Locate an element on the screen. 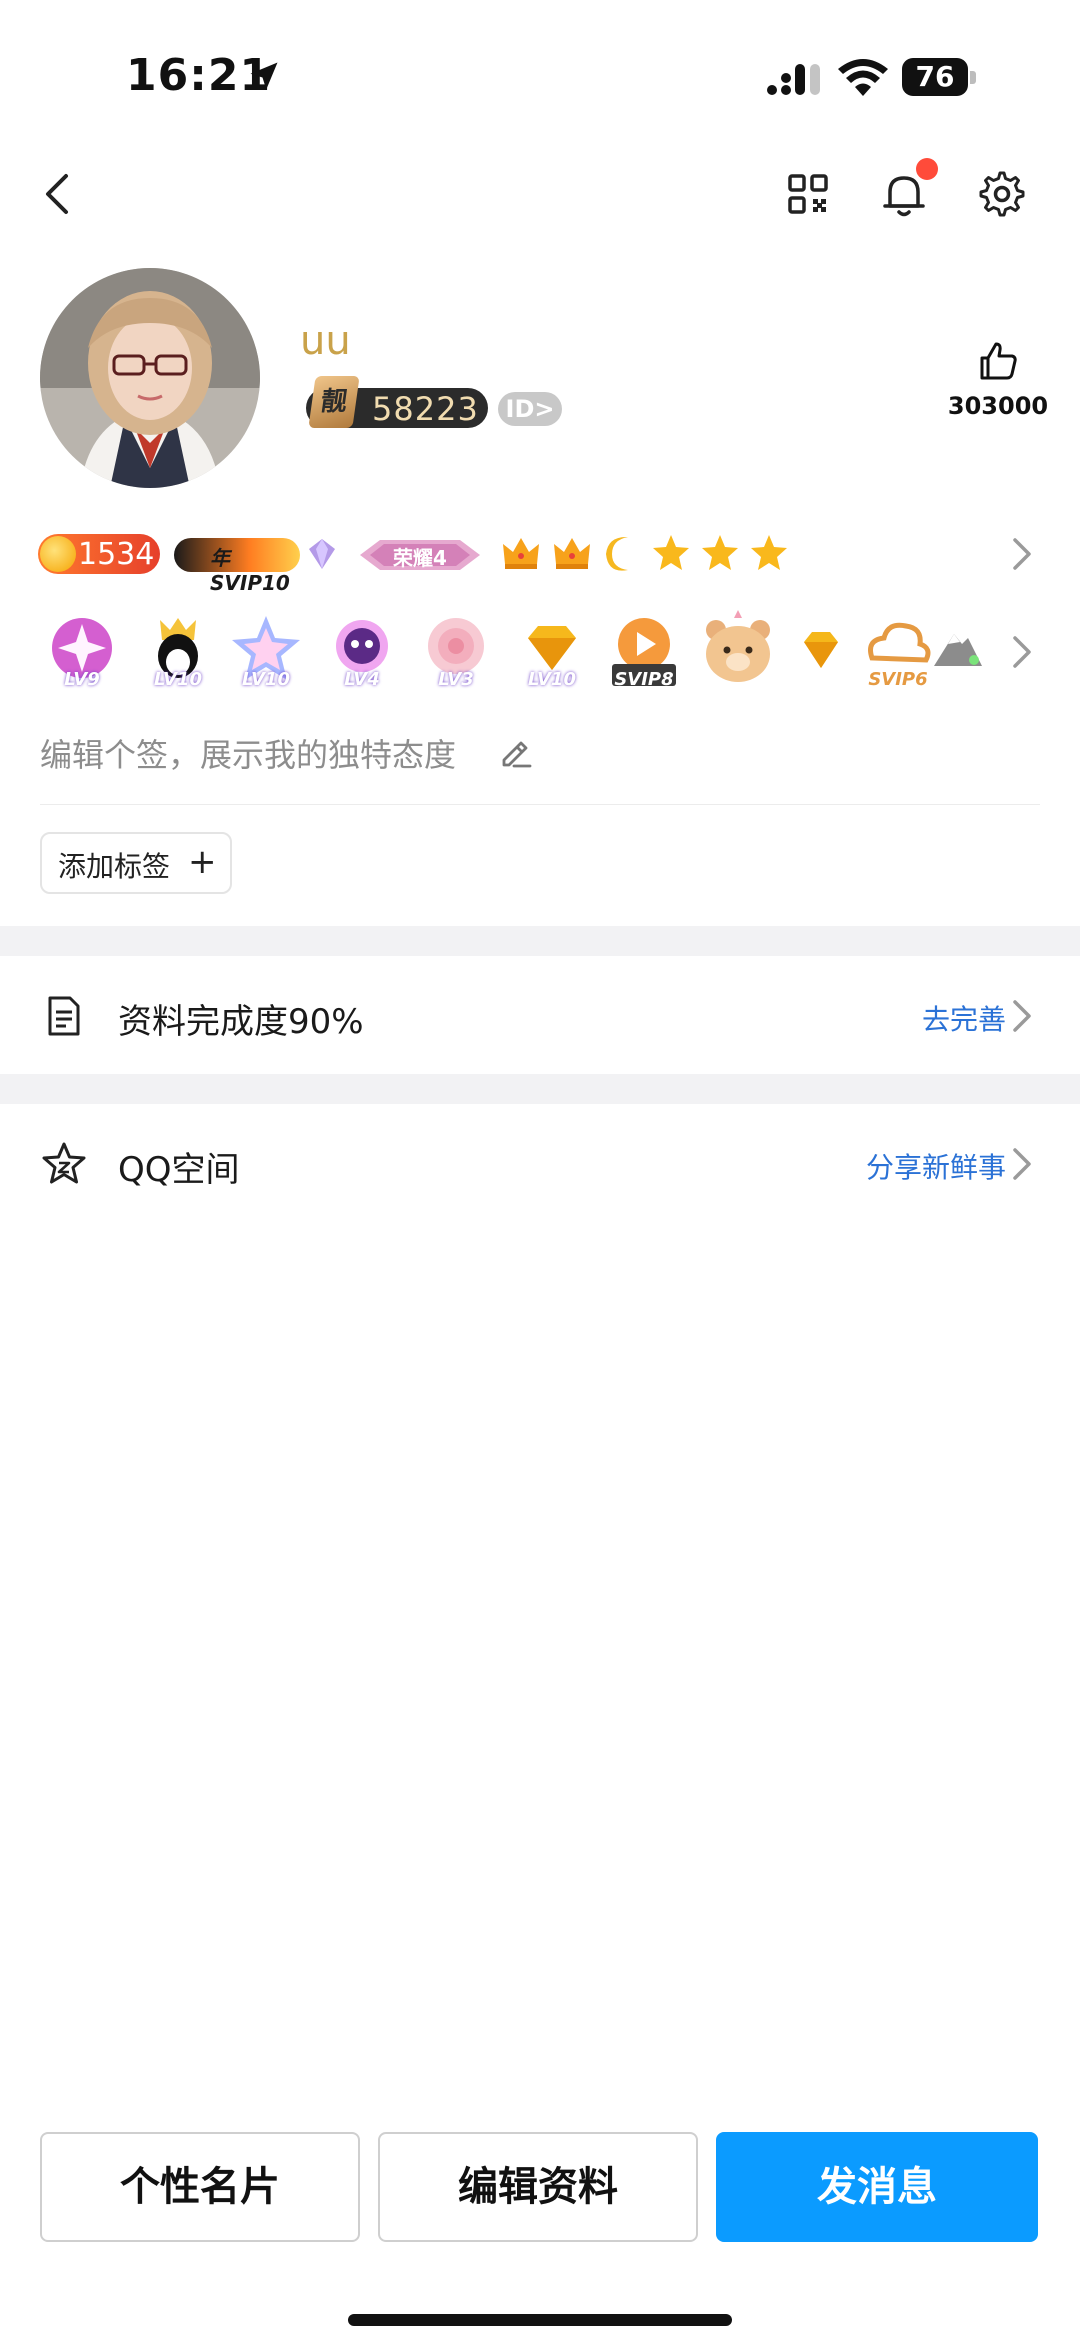  plus-icon: + is located at coordinates (202, 862).